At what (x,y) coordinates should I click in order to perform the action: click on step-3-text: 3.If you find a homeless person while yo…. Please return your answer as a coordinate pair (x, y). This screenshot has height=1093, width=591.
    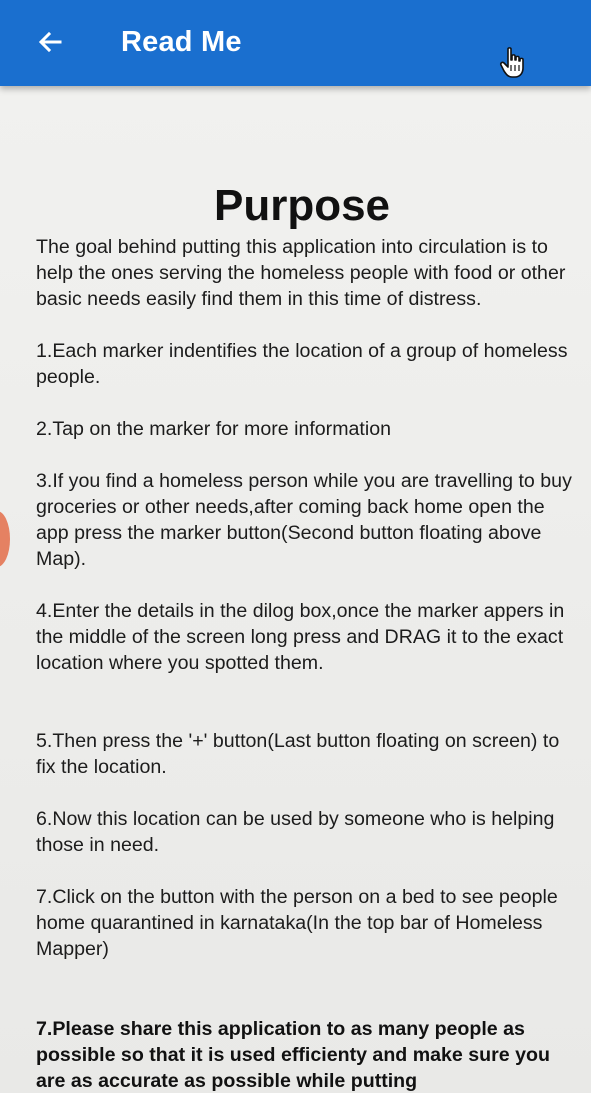
    Looking at the image, I should click on (304, 520).